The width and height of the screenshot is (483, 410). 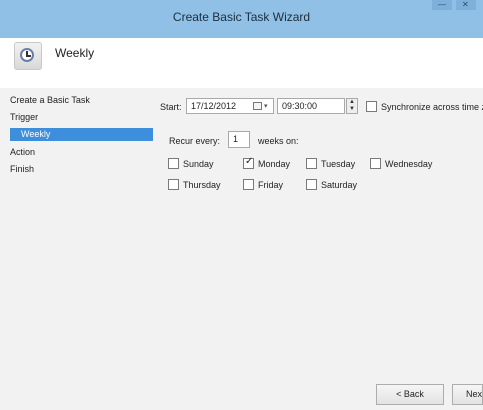 What do you see at coordinates (352, 109) in the screenshot?
I see `spin-down-icon: ▼` at bounding box center [352, 109].